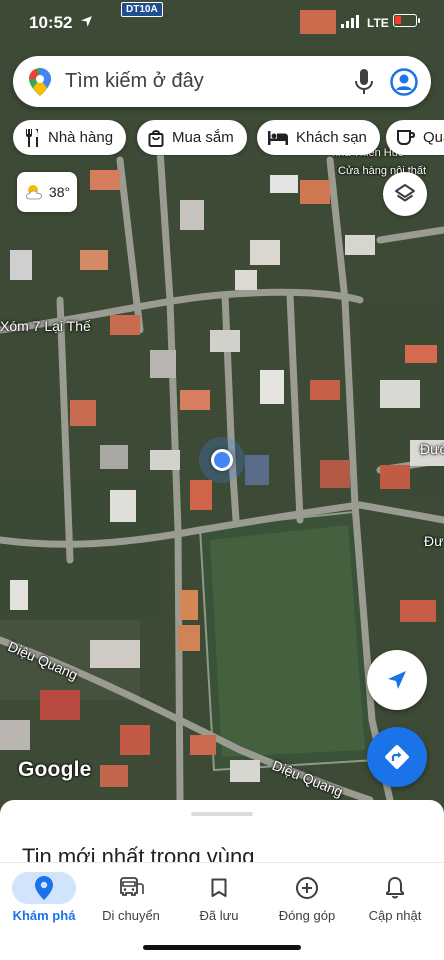 The image size is (444, 960). Describe the element at coordinates (433, 137) in the screenshot. I see `chip-label: Quá` at that location.